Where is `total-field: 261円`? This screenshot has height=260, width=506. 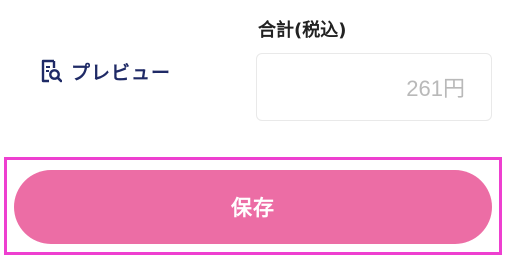
total-field: 261円 is located at coordinates (374, 87).